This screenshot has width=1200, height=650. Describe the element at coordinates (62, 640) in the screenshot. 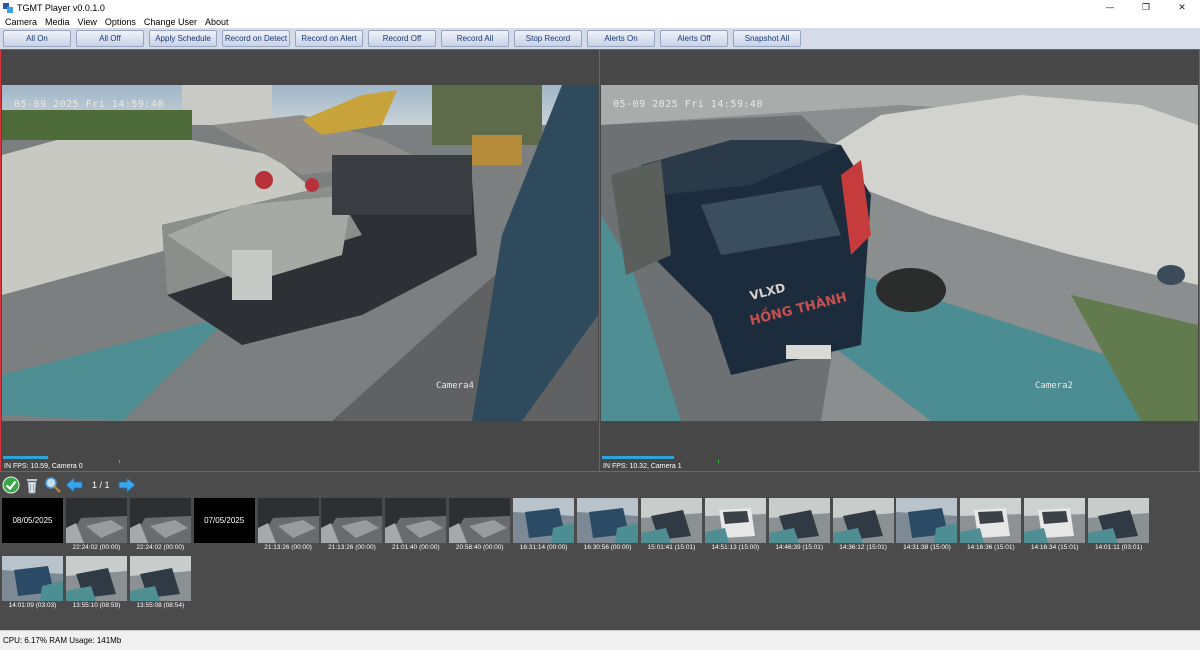

I see `resource-usage-text: CPU: 6.17% RAM Usage: 141Mb` at that location.